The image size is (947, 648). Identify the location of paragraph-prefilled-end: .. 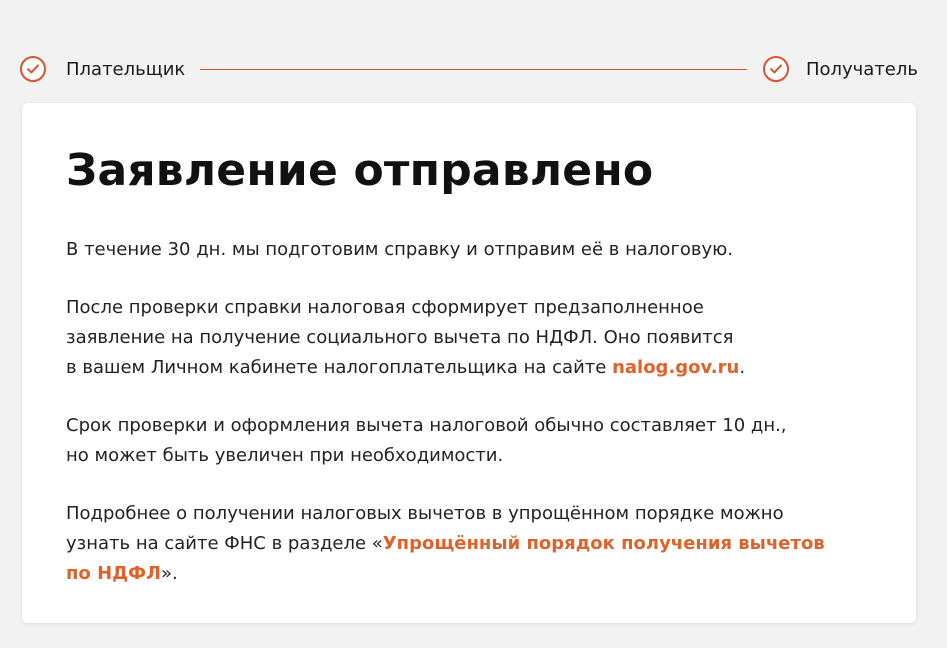
(742, 367).